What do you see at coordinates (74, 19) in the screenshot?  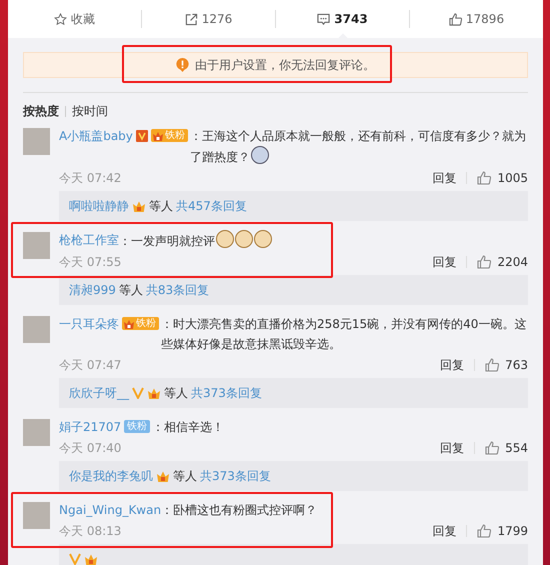 I see `action-button: 收藏` at bounding box center [74, 19].